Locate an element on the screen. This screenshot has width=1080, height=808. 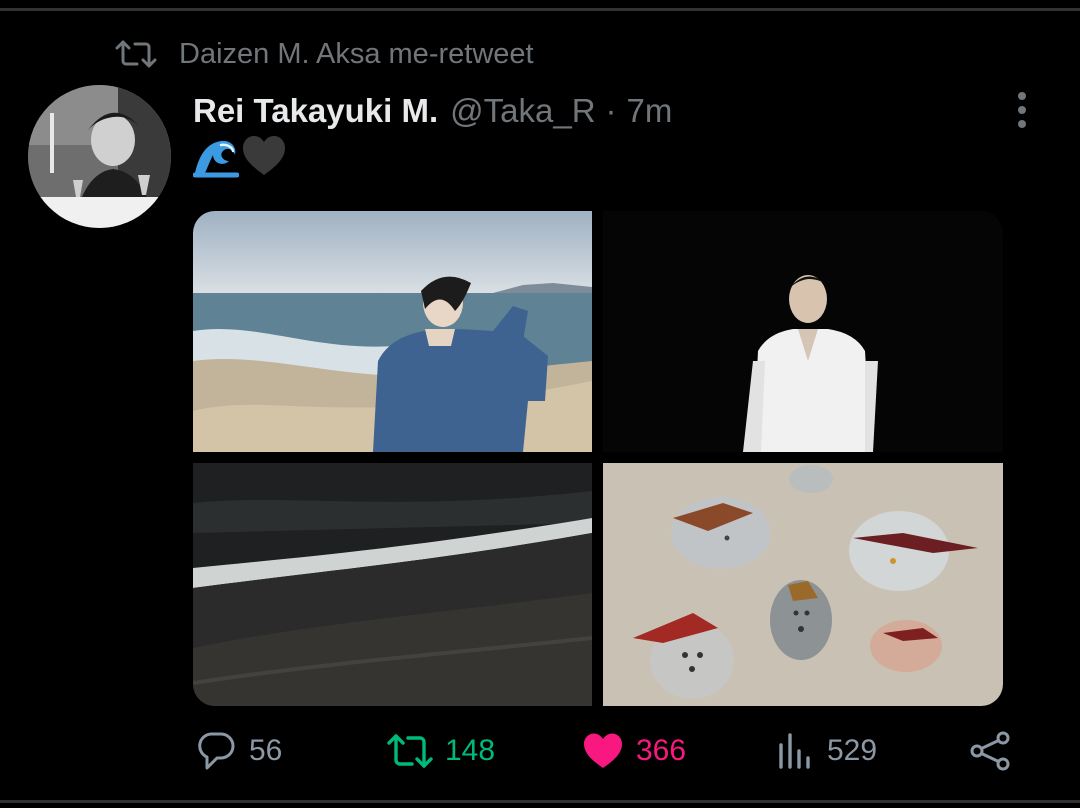
reply-button: 56 is located at coordinates (238, 751).